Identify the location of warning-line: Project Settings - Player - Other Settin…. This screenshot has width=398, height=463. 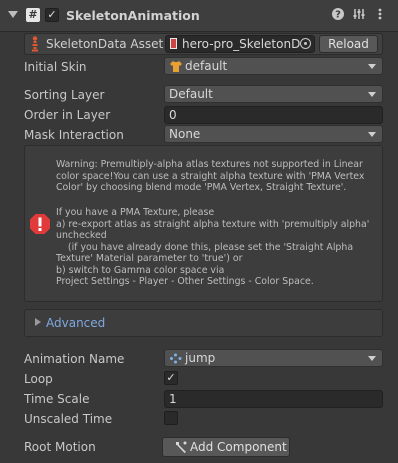
(185, 281).